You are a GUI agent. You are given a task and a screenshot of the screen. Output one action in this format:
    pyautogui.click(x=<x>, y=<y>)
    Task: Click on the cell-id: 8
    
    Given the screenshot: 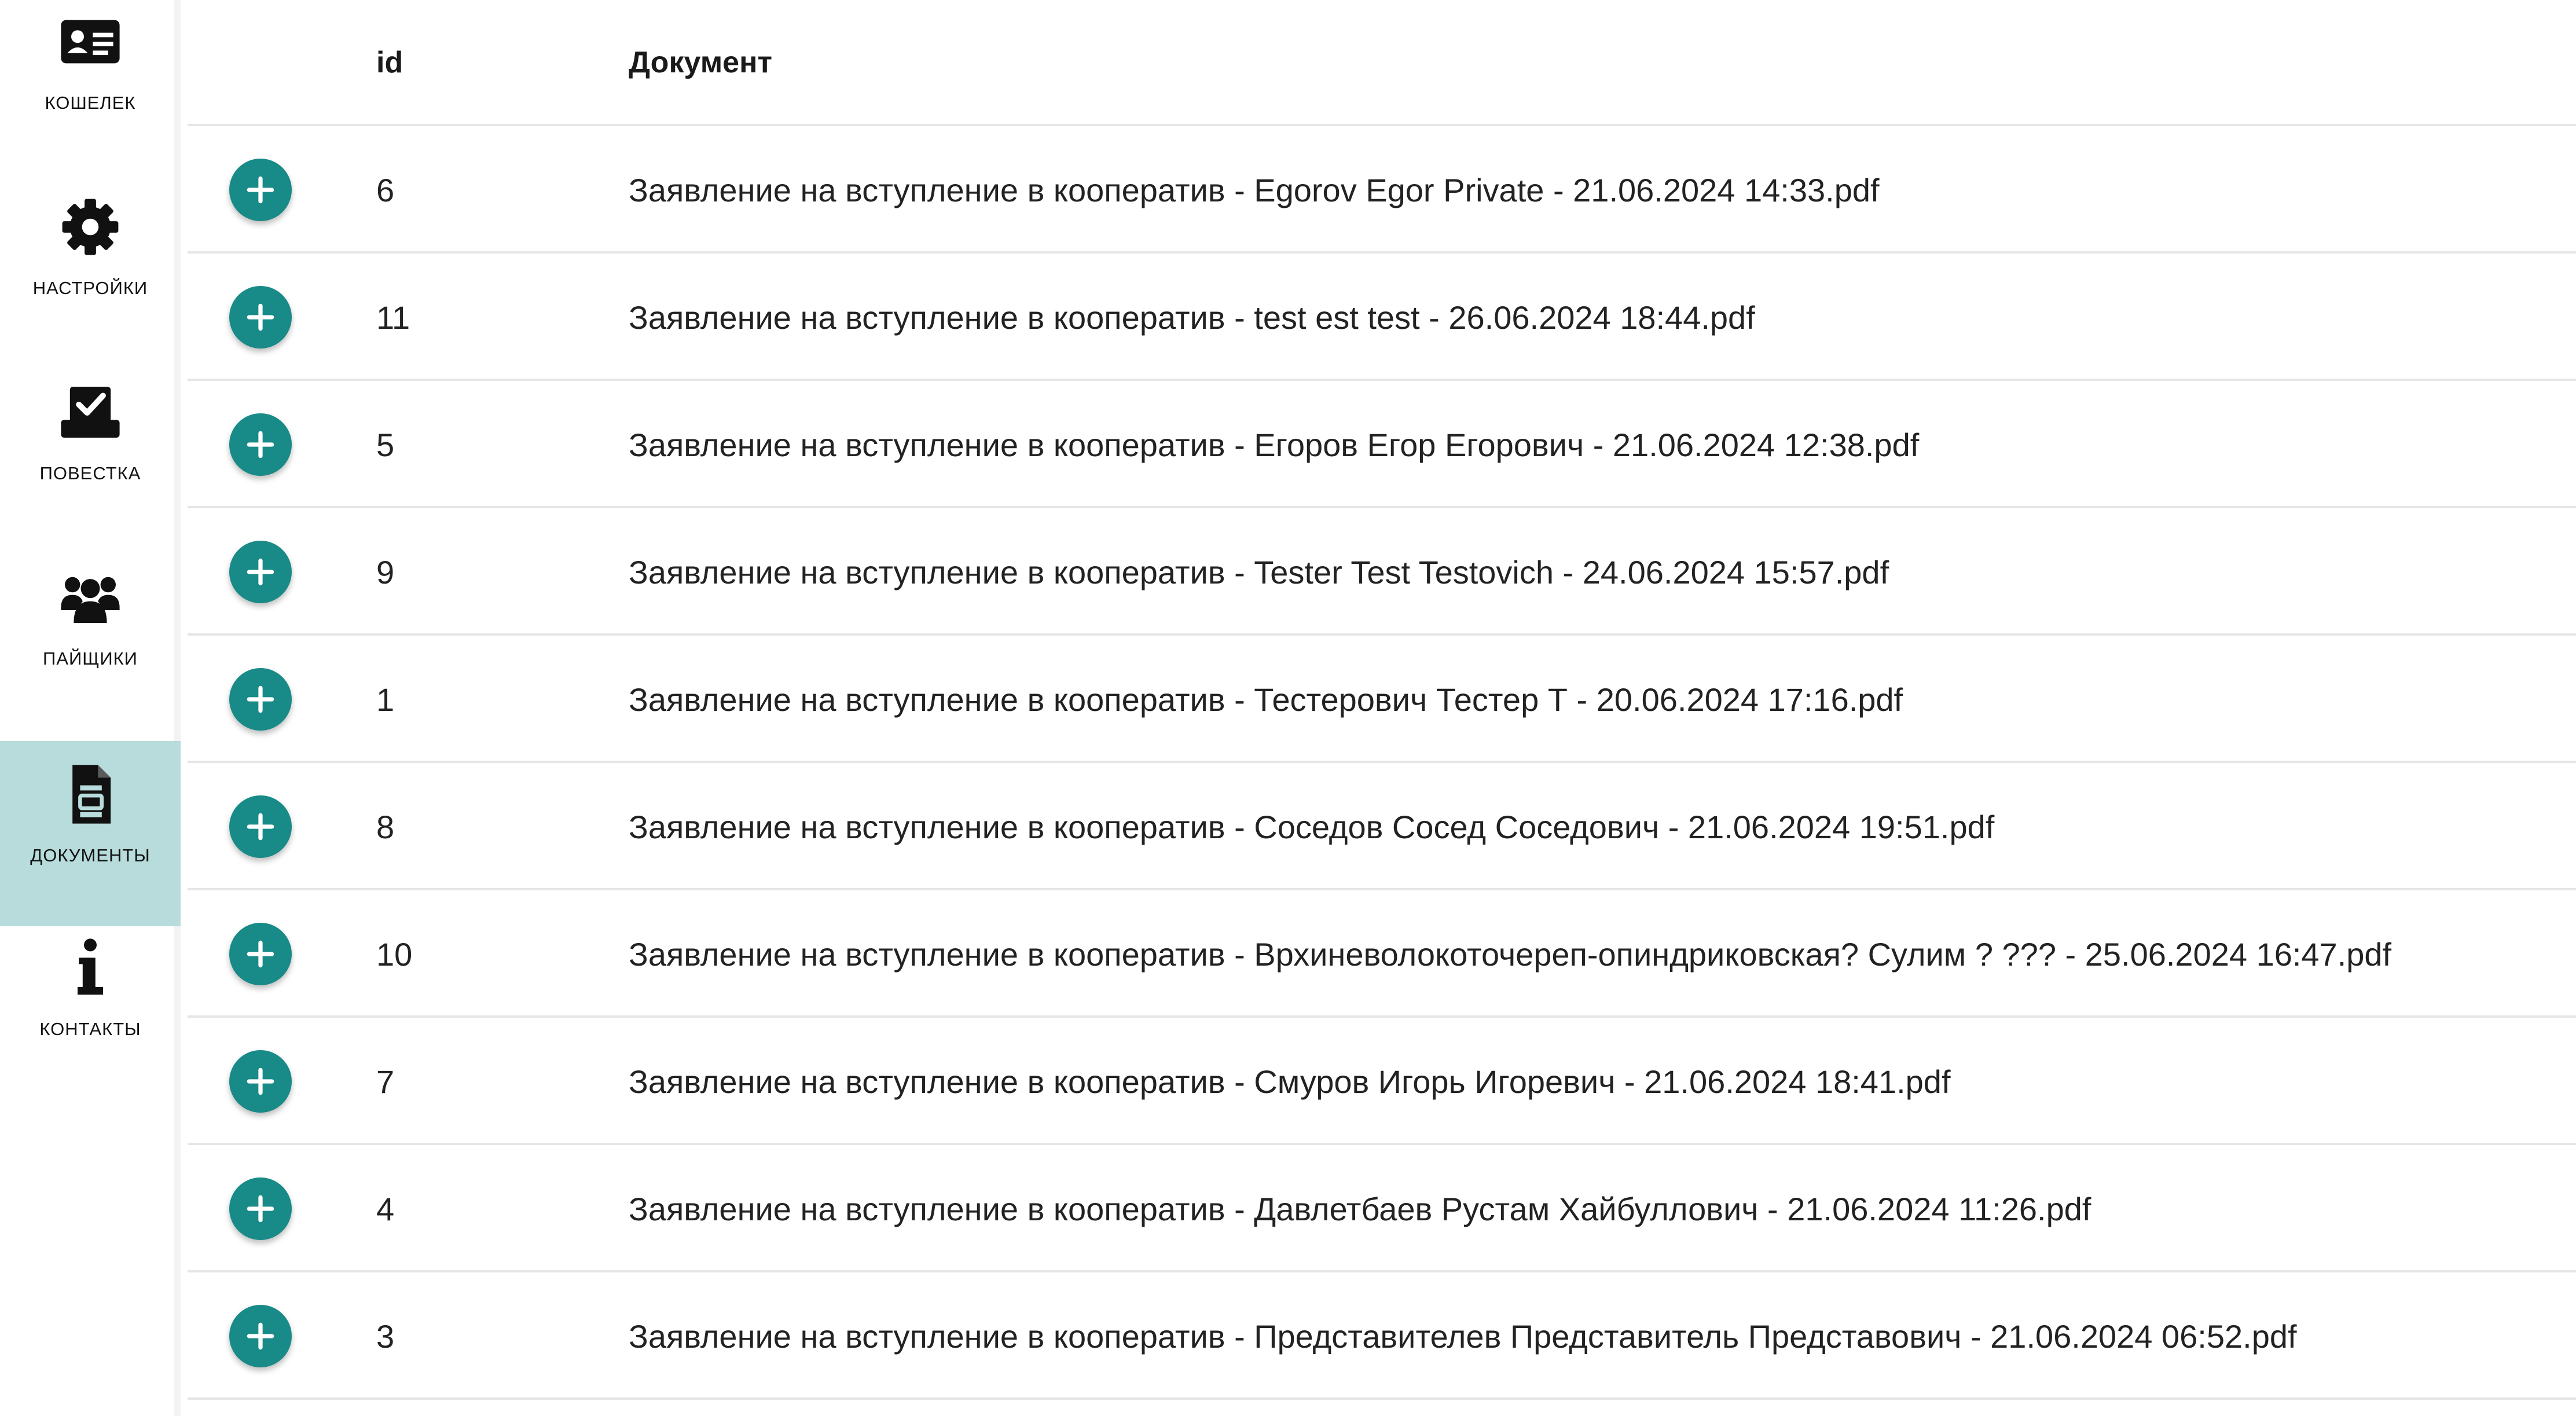 What is the action you would take?
    pyautogui.click(x=385, y=827)
    